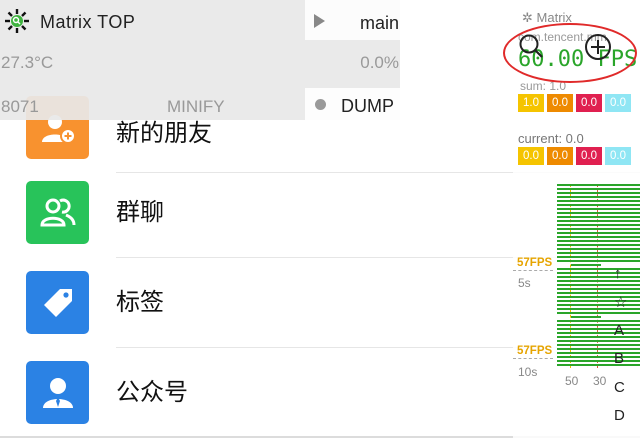 This screenshot has height=438, width=640. Describe the element at coordinates (527, 17) in the screenshot. I see `gear-icon: ✲` at that location.